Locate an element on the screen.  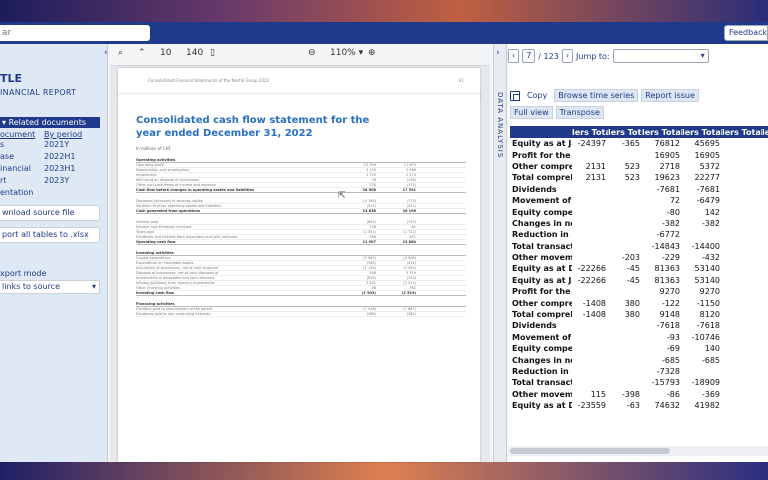
table-row: Total comprehensive in21315231962322277 is located at coordinates (639, 177).